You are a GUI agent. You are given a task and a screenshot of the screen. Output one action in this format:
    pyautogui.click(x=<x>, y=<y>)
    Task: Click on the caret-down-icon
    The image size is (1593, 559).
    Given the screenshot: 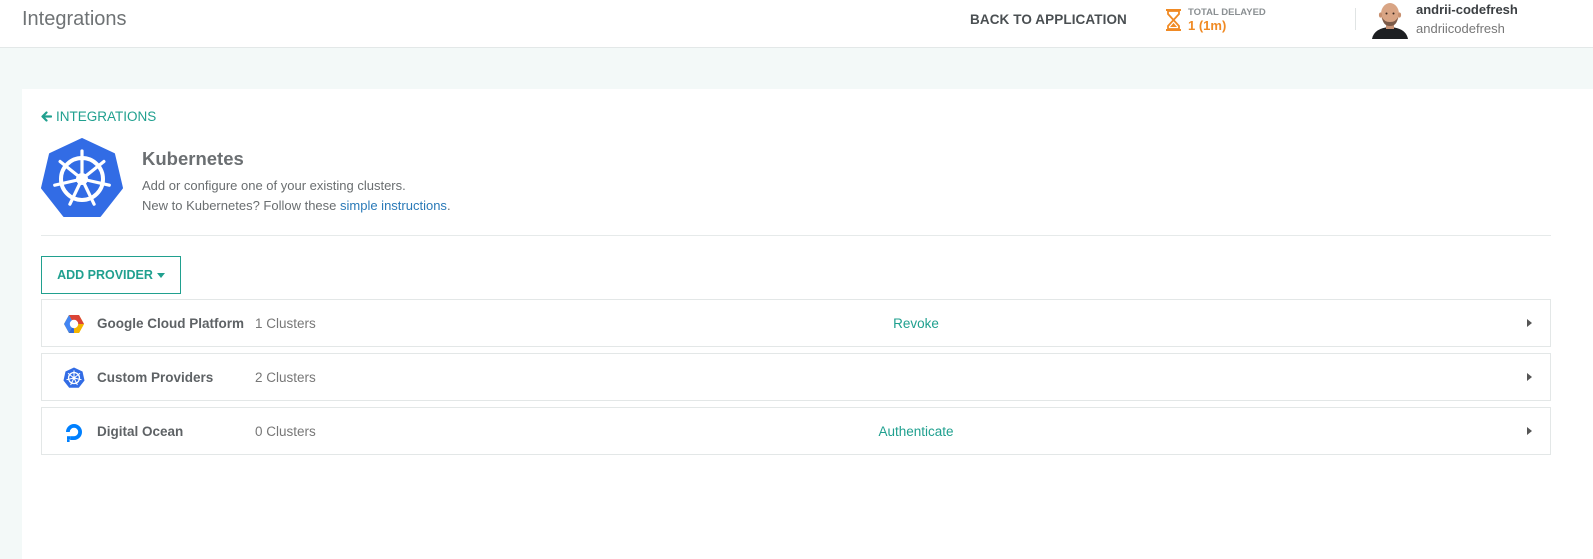 What is the action you would take?
    pyautogui.click(x=160, y=275)
    